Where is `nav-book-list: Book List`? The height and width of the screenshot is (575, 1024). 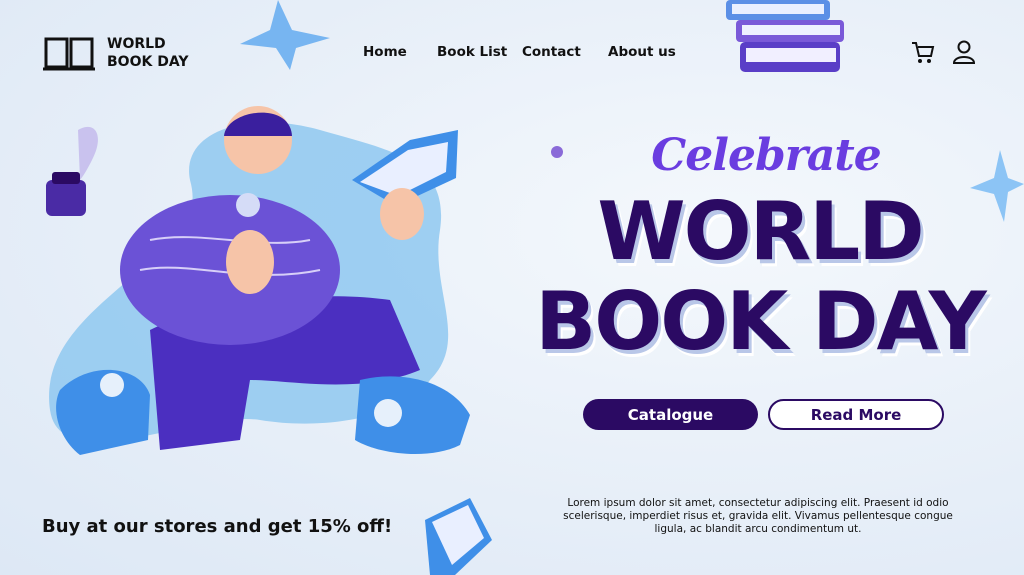 nav-book-list: Book List is located at coordinates (472, 52).